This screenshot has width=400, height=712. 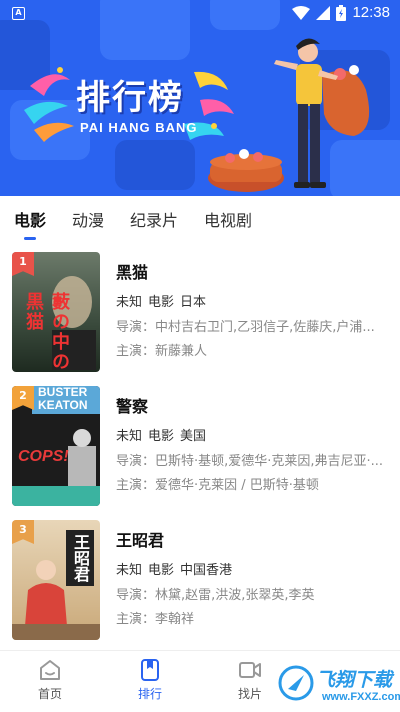 I want to click on tab-tv-series: 电视剧, so click(x=228, y=218).